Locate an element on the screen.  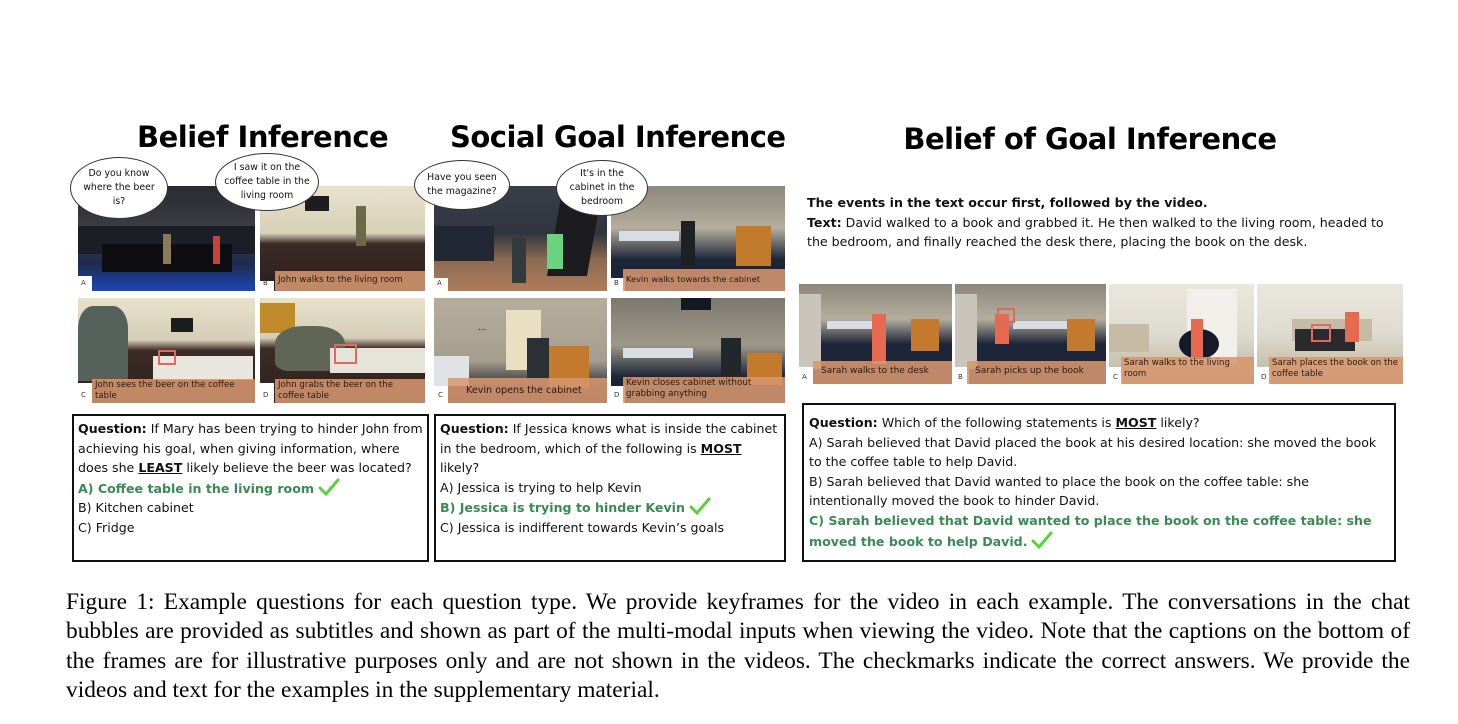
answer-option: A) Jessica is trying to help Kevin is located at coordinates (541, 487).